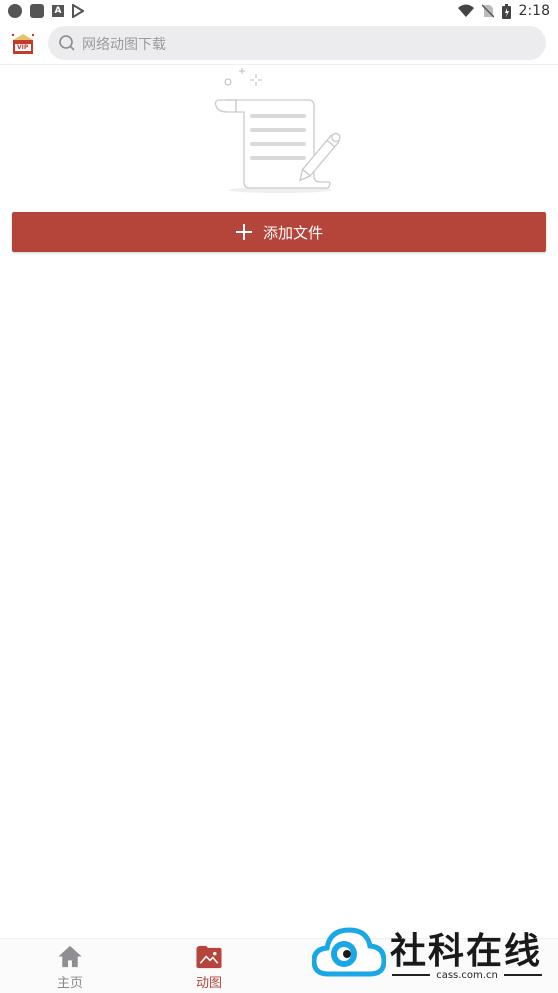 Image resolution: width=558 pixels, height=993 pixels. I want to click on vip-logo: VIP, so click(23, 44).